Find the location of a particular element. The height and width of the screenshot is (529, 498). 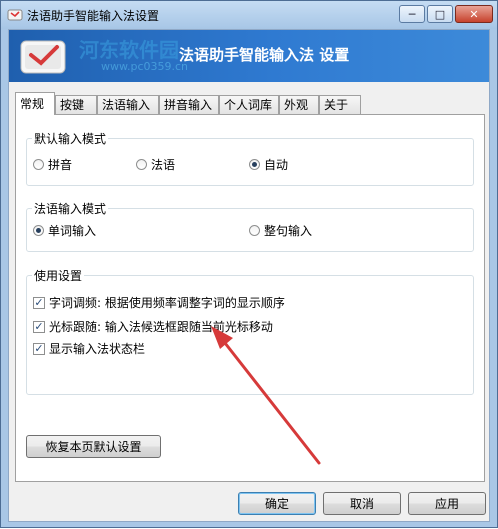

annotation-arrow-icon is located at coordinates (266, 395).